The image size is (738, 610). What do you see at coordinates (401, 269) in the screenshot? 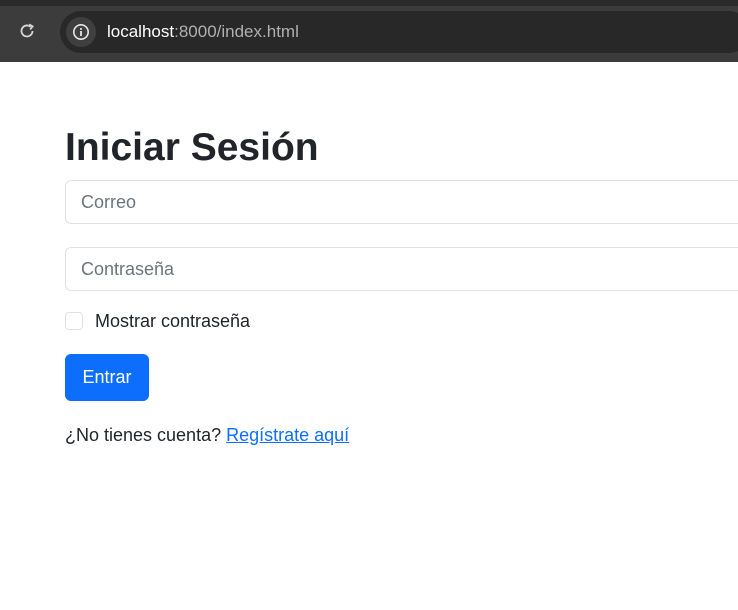
I see `password-field` at bounding box center [401, 269].